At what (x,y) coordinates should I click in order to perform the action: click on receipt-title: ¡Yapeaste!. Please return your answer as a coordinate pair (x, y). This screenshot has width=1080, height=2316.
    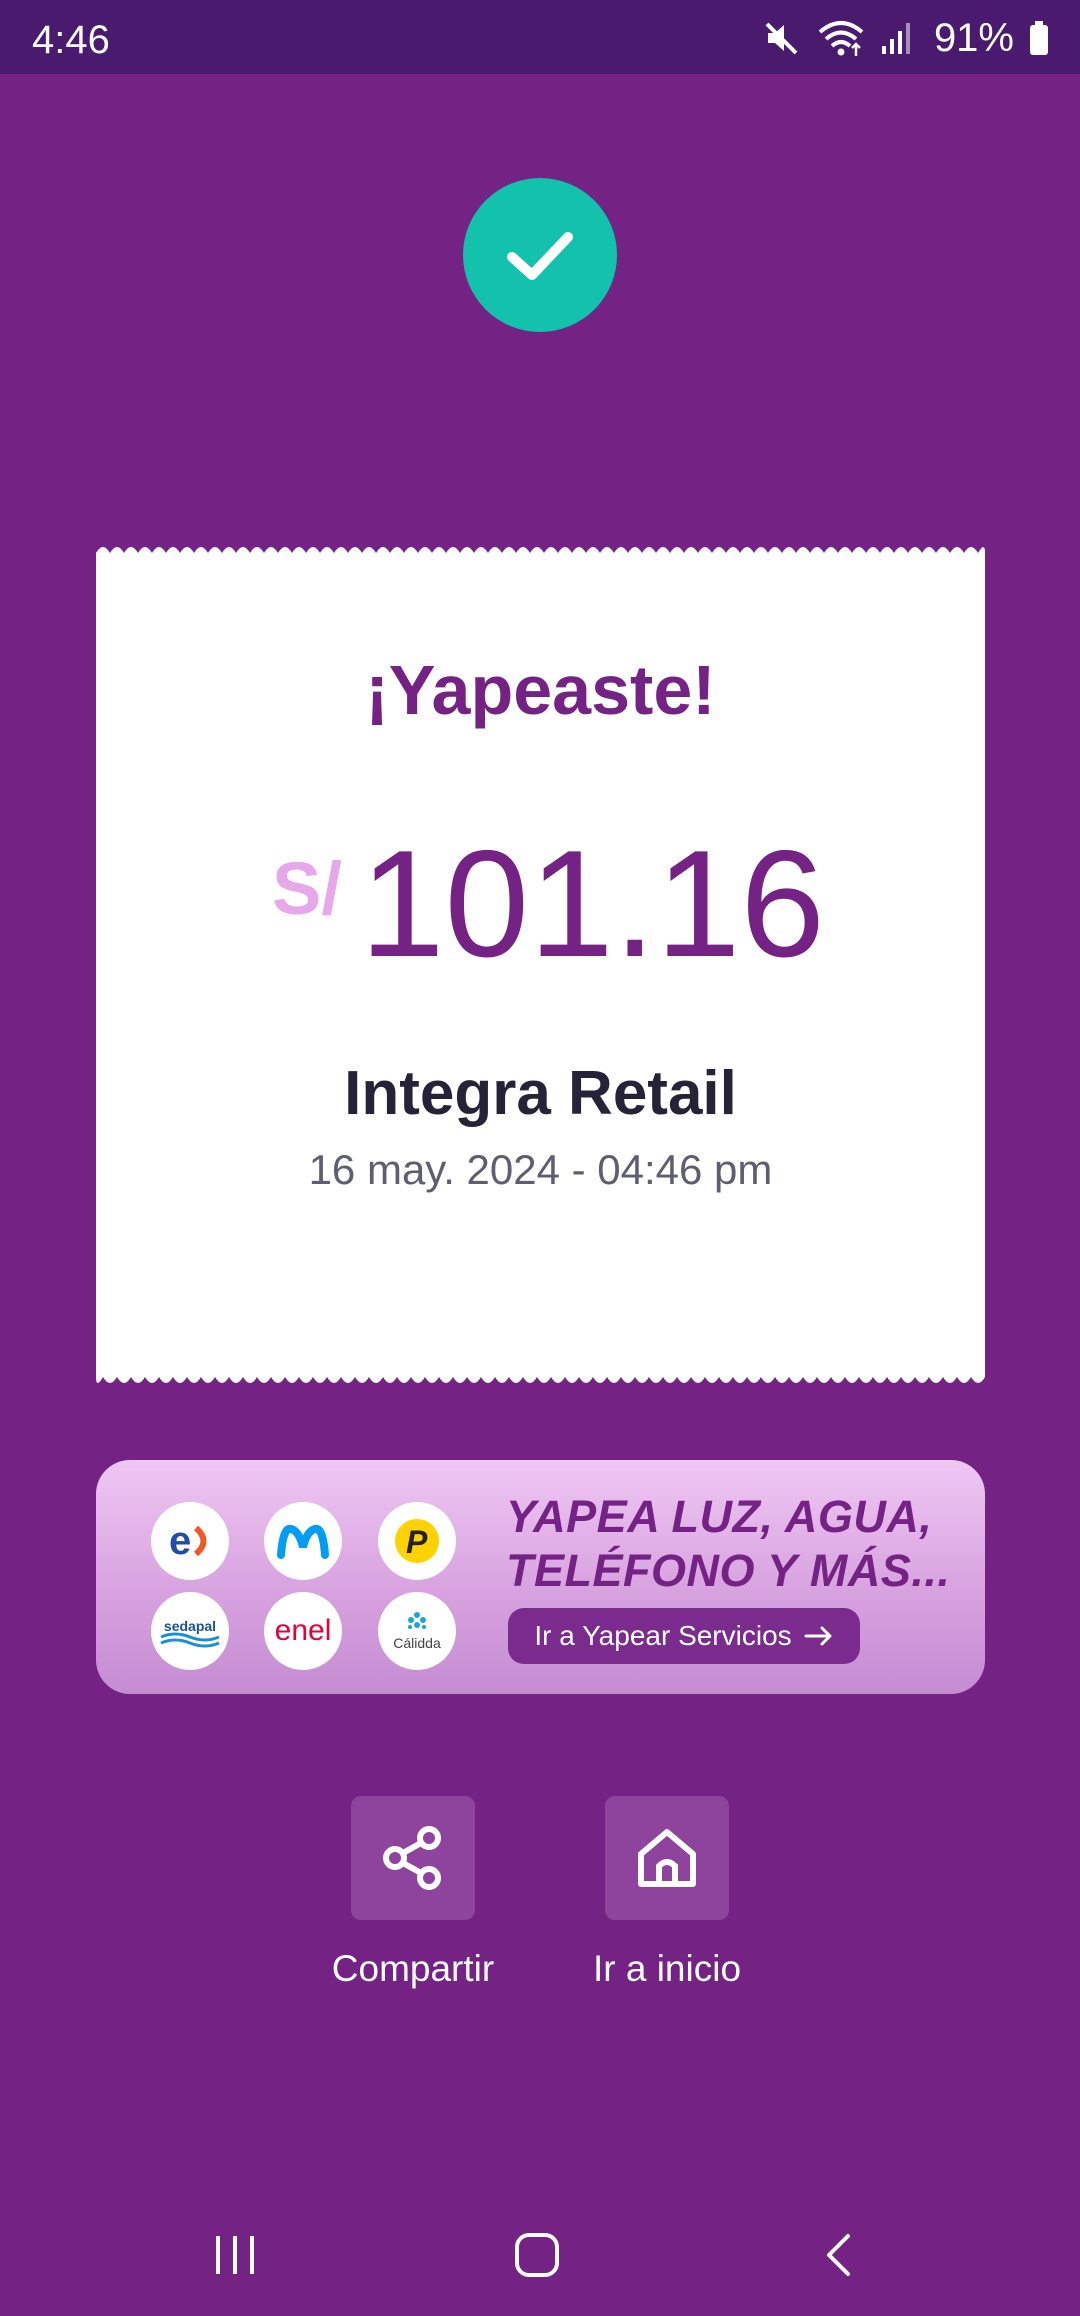
    Looking at the image, I should click on (540, 690).